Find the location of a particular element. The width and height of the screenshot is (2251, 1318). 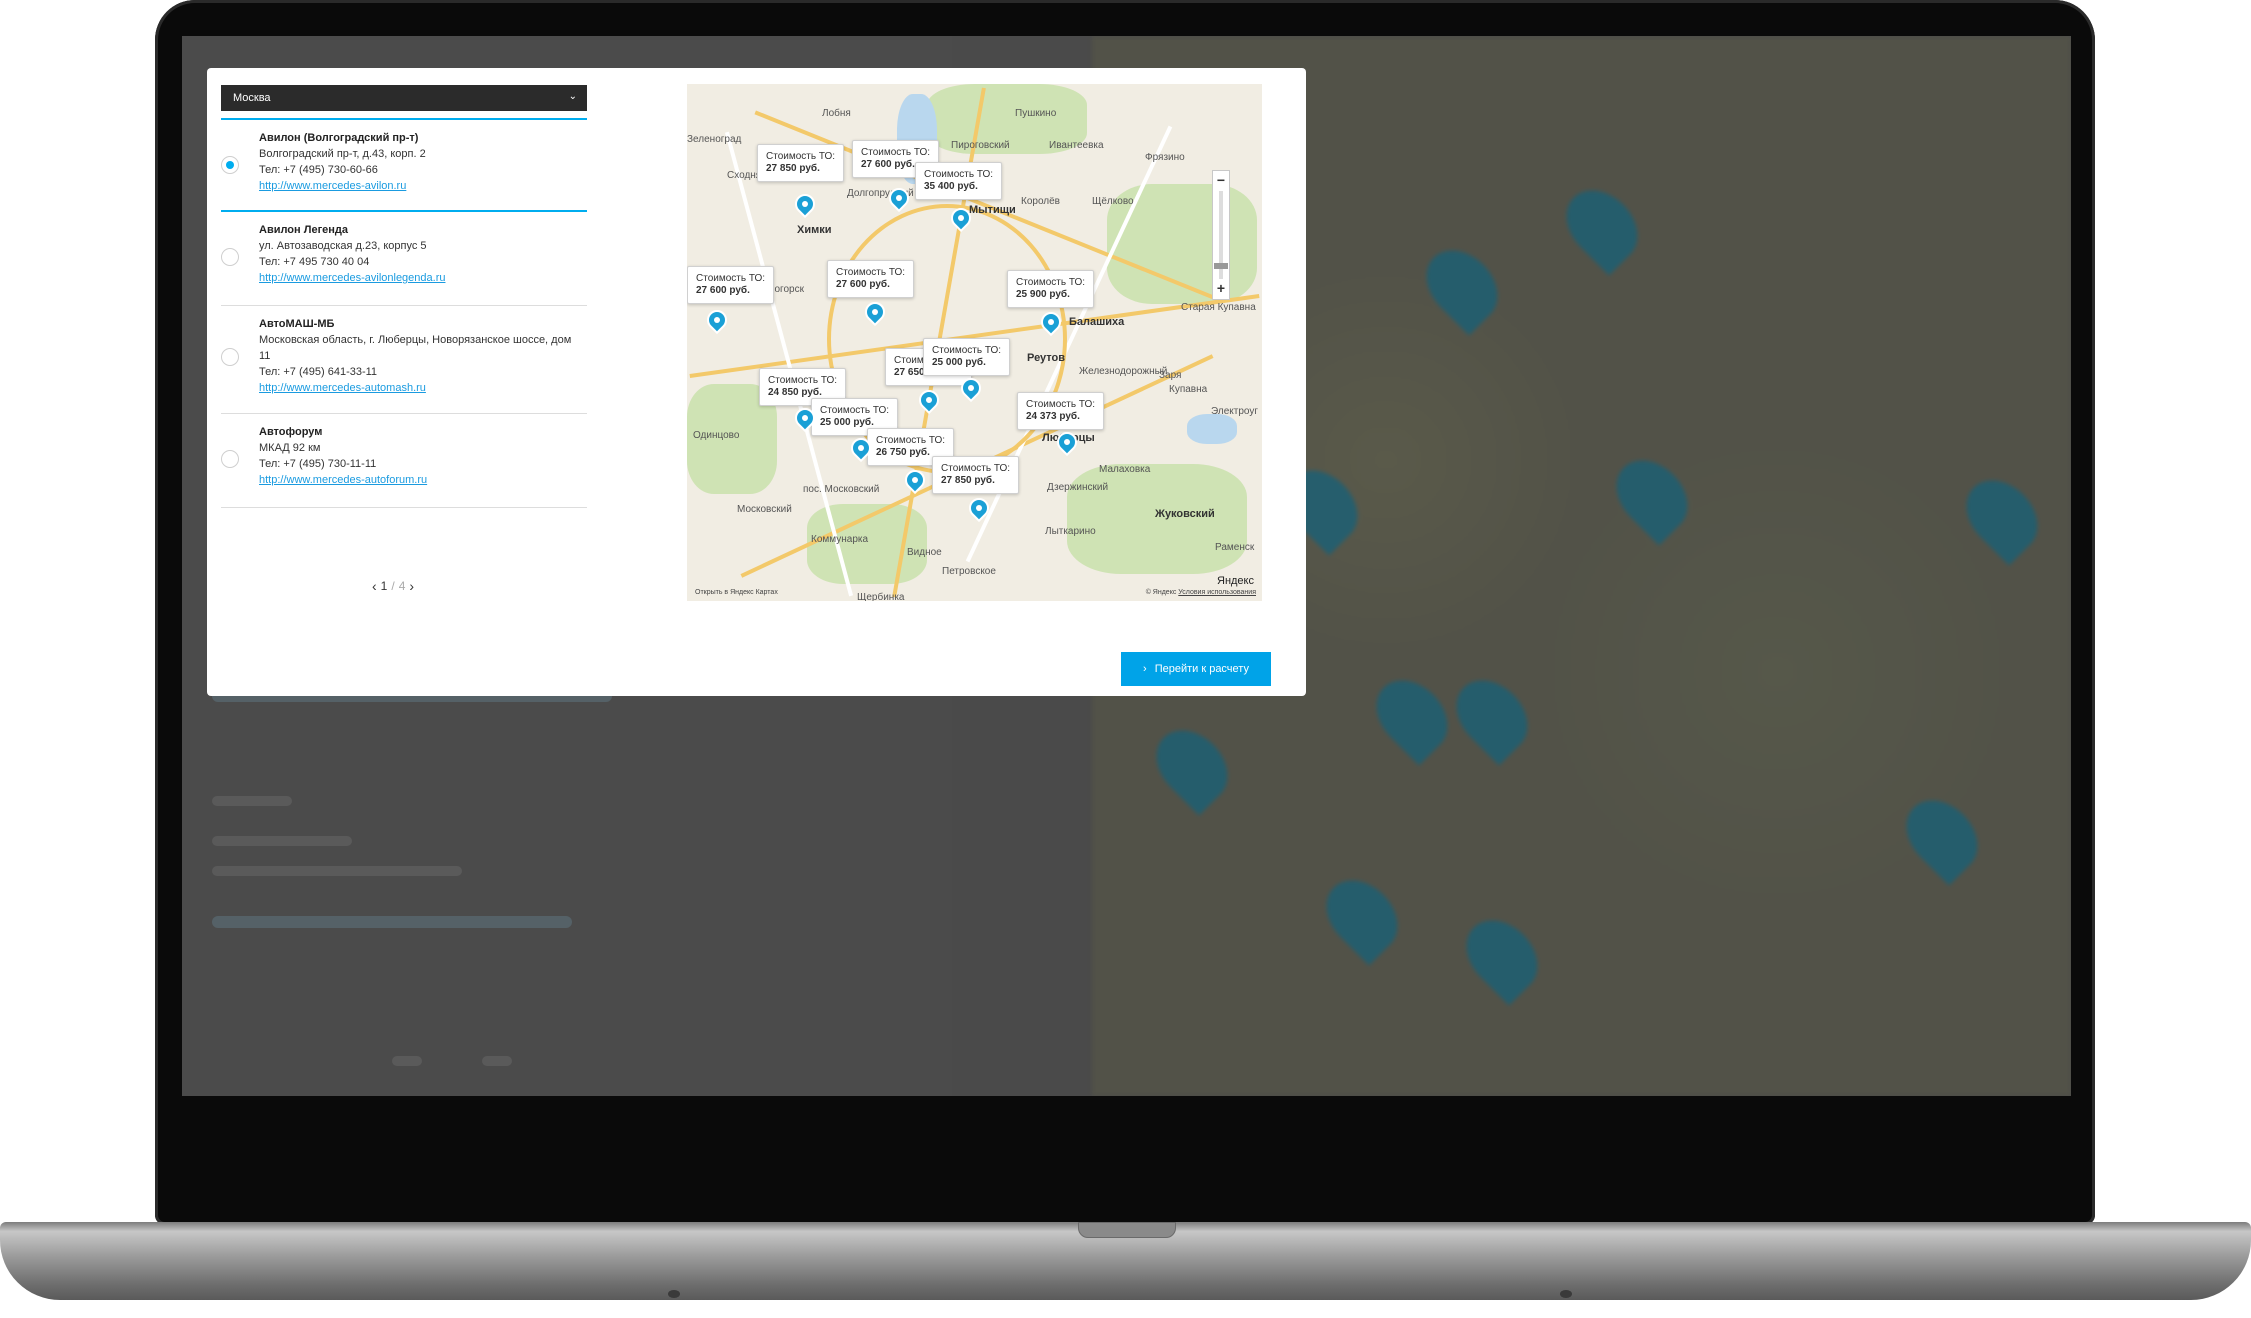

map-city-label: Дзержинский is located at coordinates (1078, 487).